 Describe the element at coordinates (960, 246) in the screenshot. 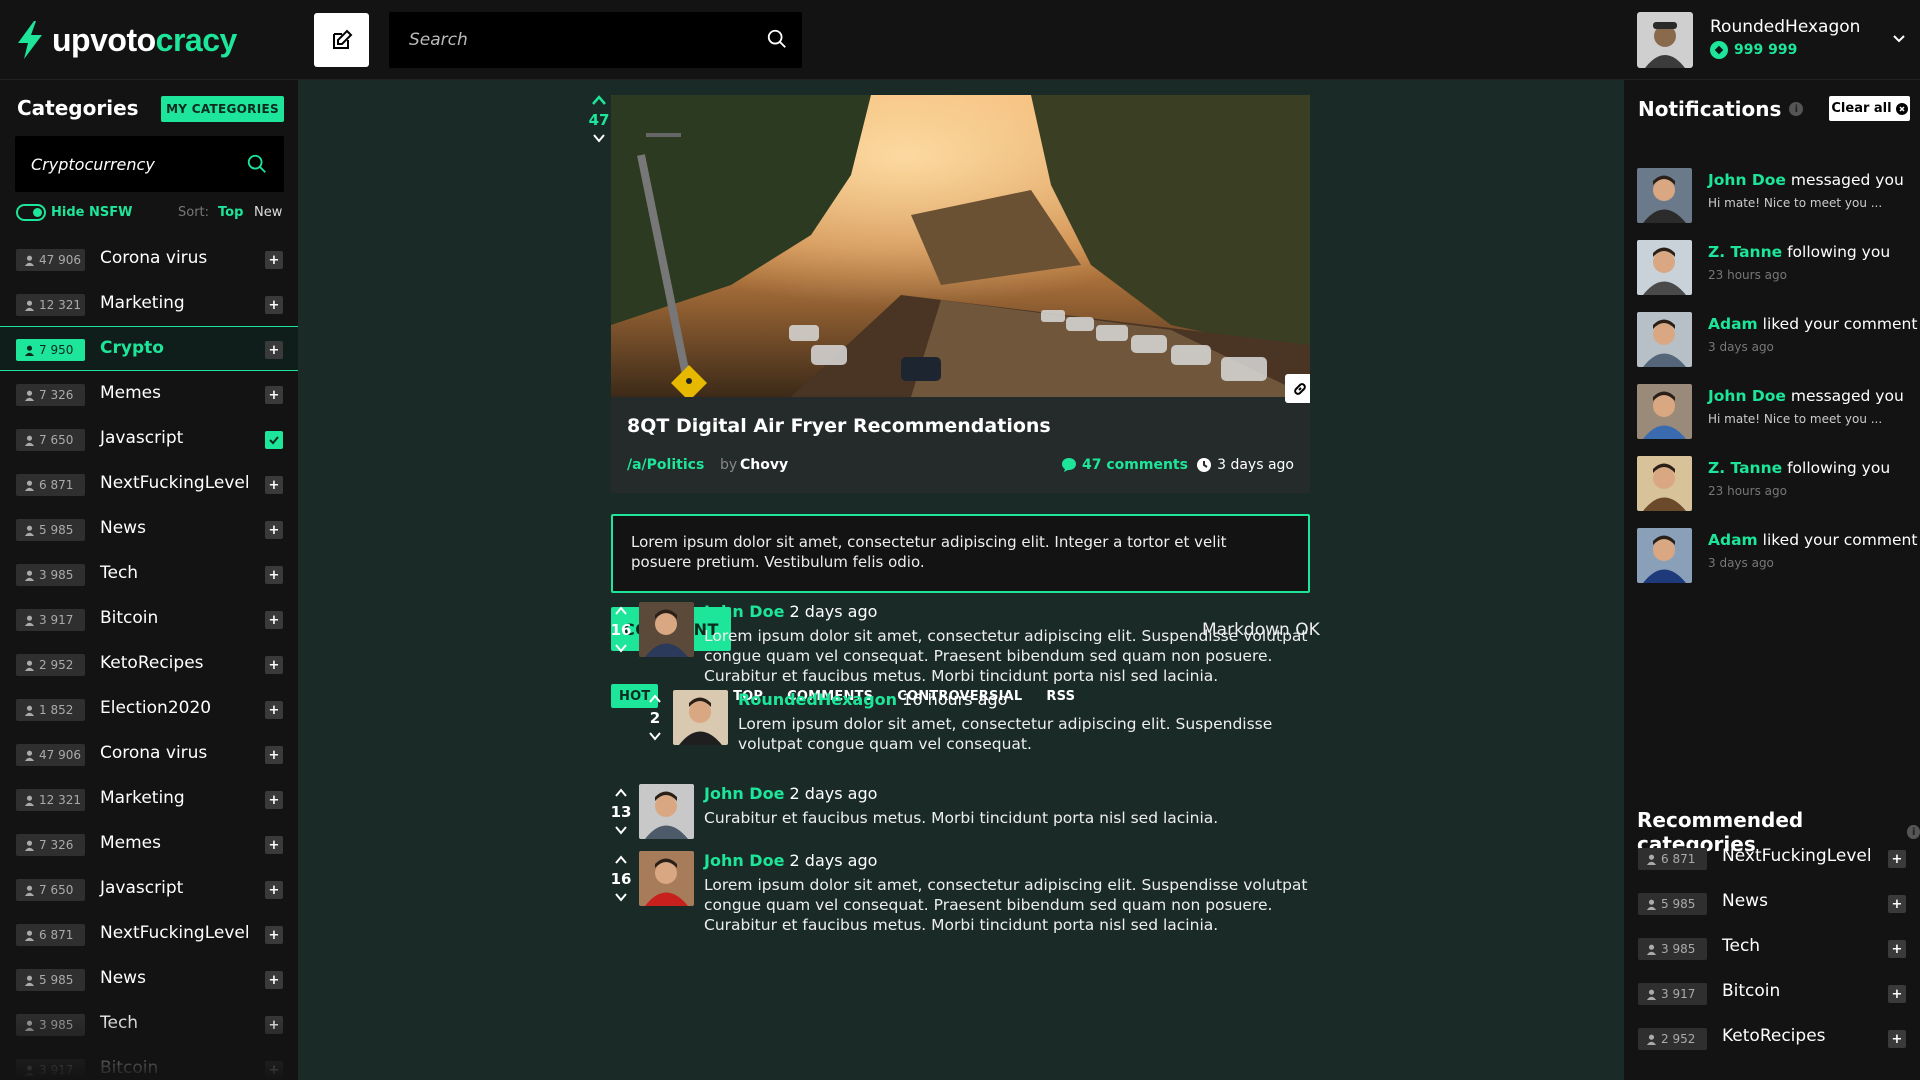

I see `post-image` at that location.